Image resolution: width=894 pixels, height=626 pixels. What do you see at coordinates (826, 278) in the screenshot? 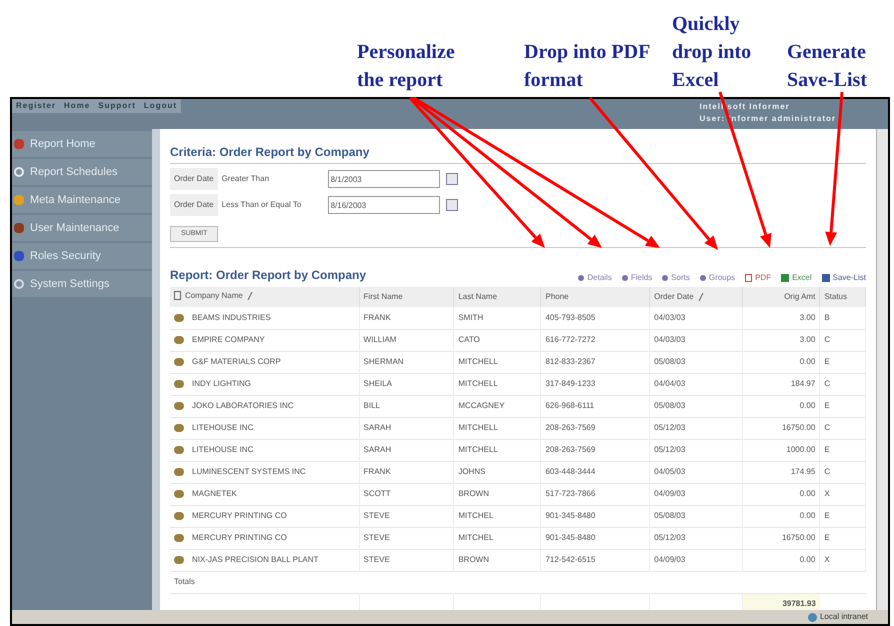
I see `save-icon` at bounding box center [826, 278].